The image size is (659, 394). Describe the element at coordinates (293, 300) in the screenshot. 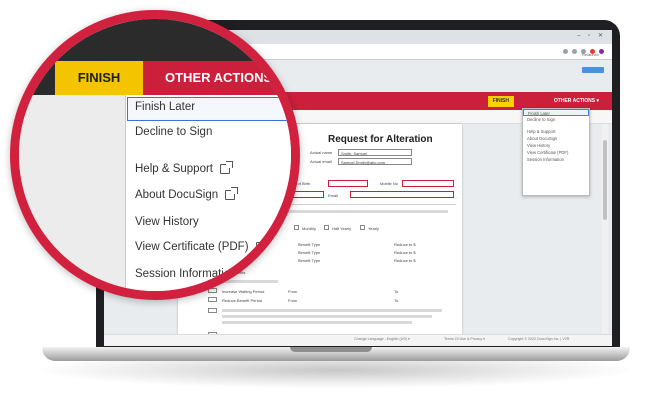

I see `from-label: From` at that location.